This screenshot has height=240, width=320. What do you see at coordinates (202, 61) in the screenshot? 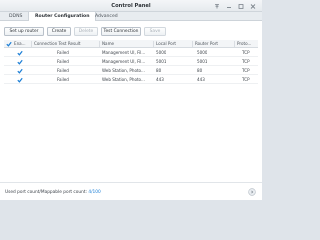
I see `row-router-port: 5001` at bounding box center [202, 61].